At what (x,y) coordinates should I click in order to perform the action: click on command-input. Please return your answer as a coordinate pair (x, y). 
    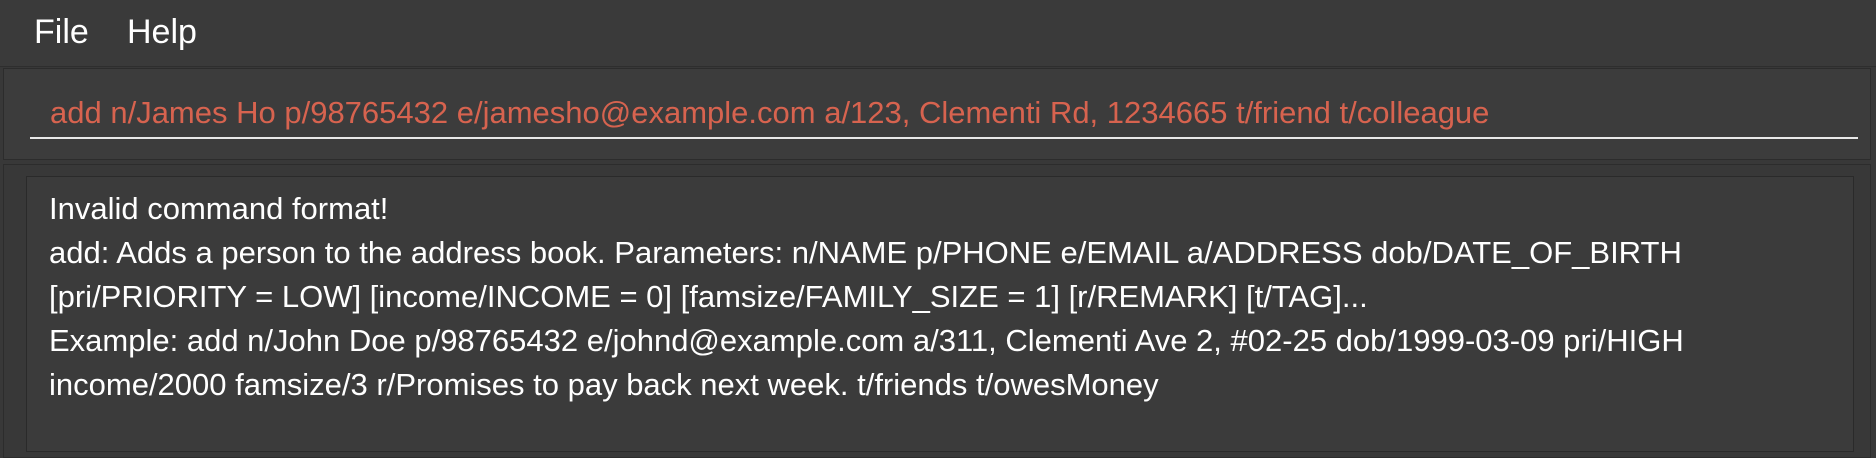
    Looking at the image, I should click on (944, 114).